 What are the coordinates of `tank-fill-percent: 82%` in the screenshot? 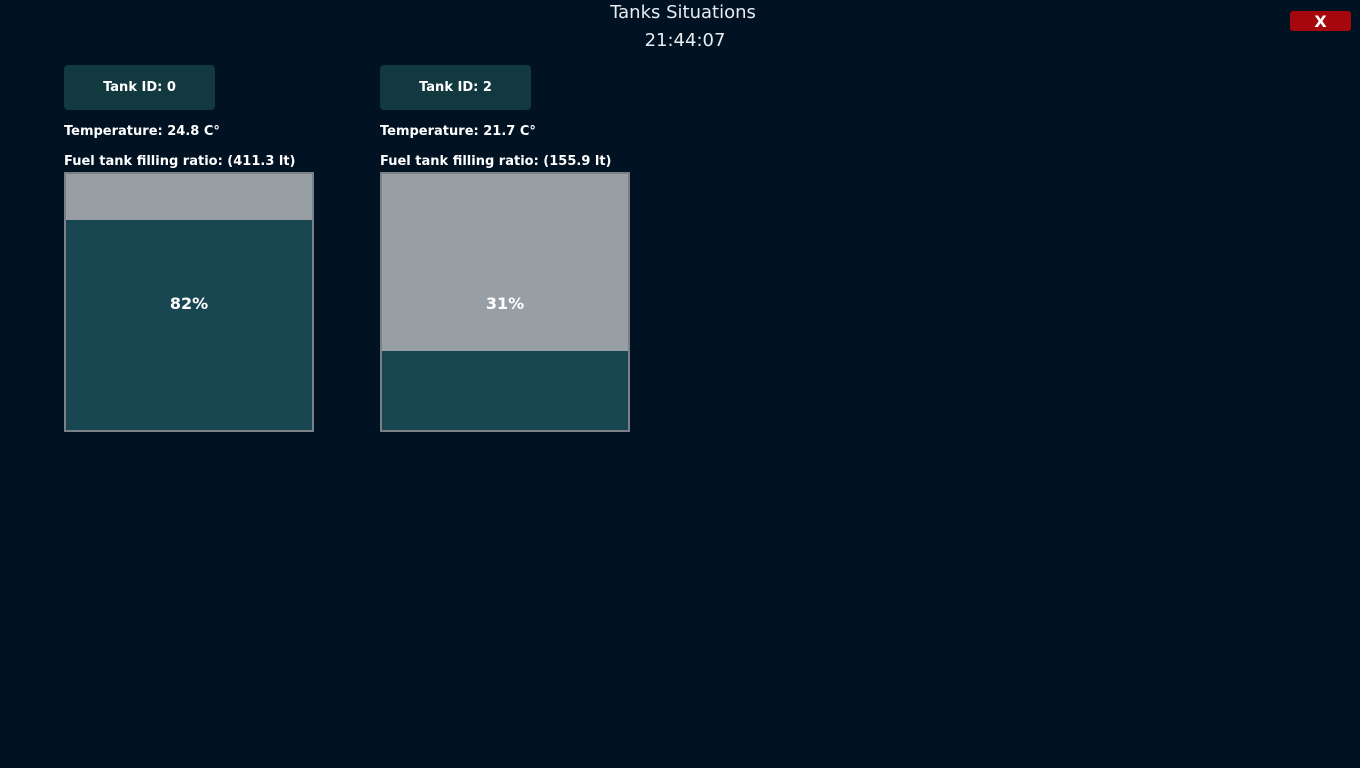 It's located at (189, 303).